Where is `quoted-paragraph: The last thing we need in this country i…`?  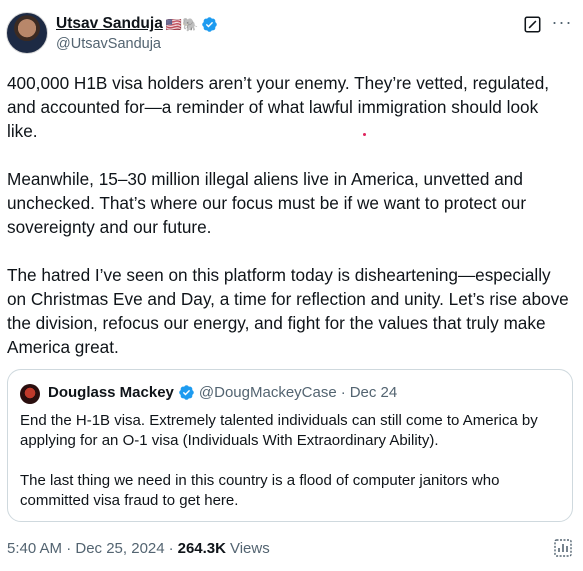 quoted-paragraph: The last thing we need in this country i… is located at coordinates (260, 490).